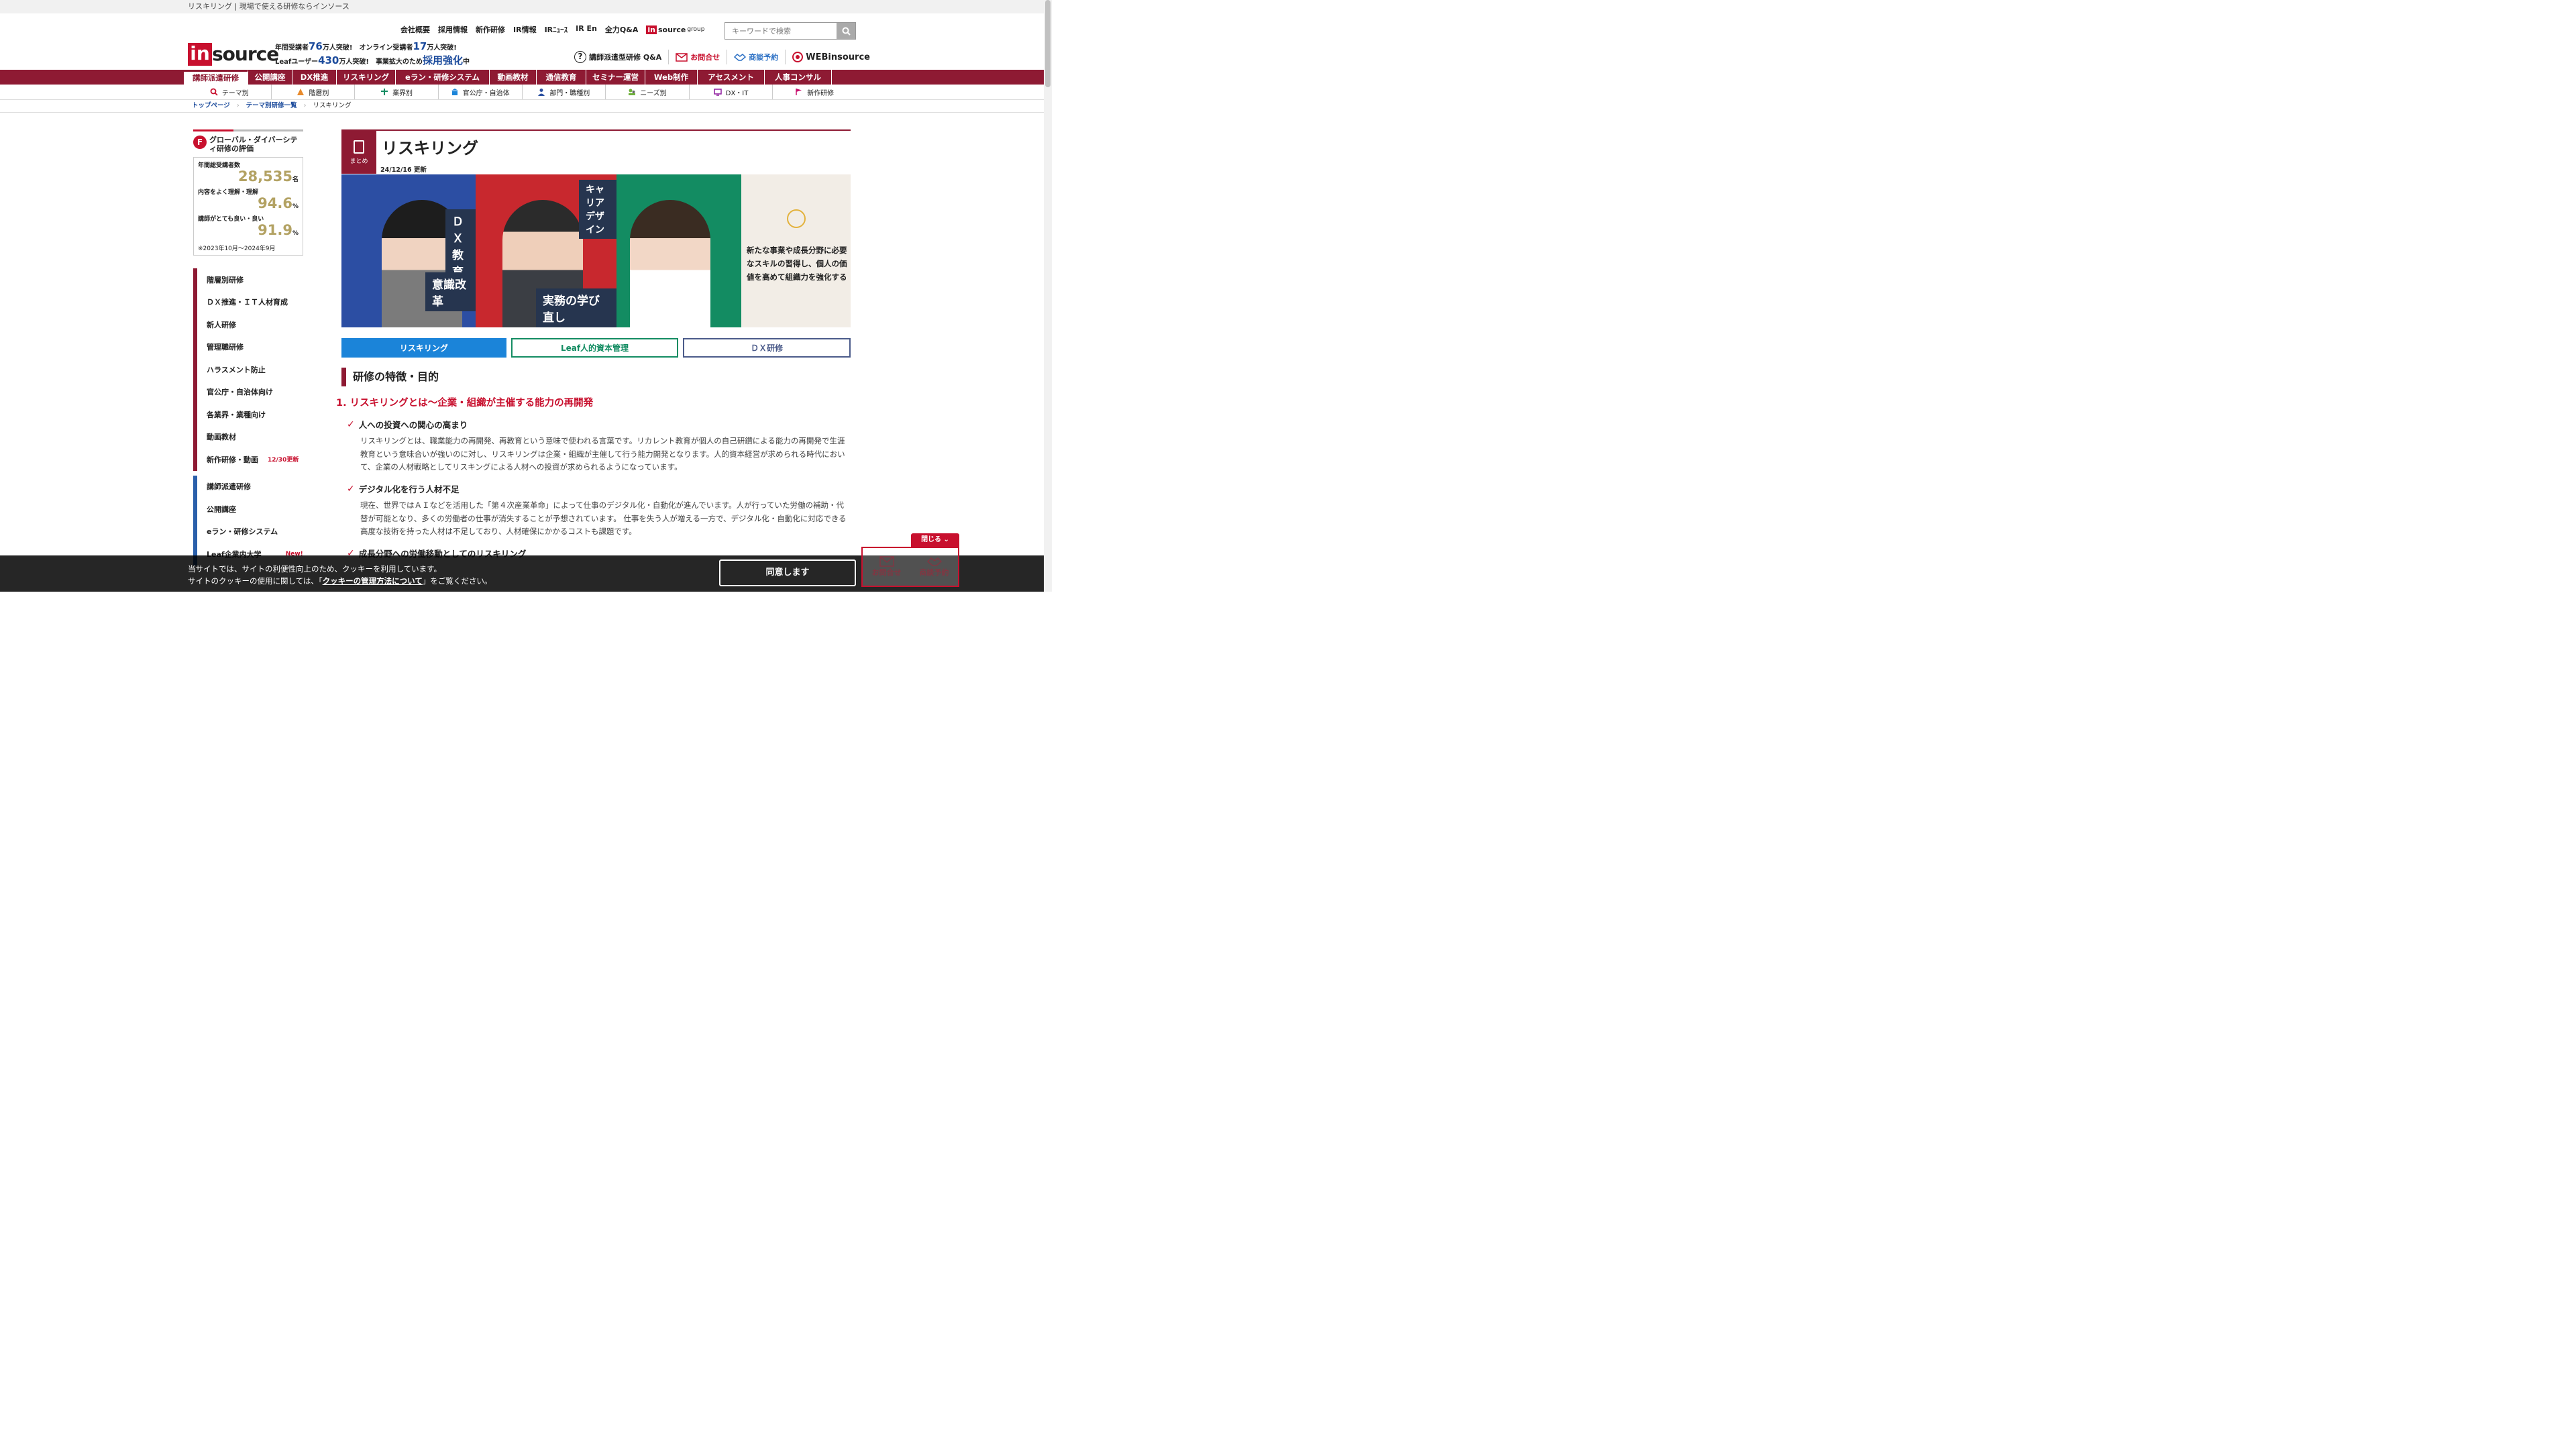  What do you see at coordinates (211, 105) in the screenshot?
I see `breadcrumb-top: トップページ` at bounding box center [211, 105].